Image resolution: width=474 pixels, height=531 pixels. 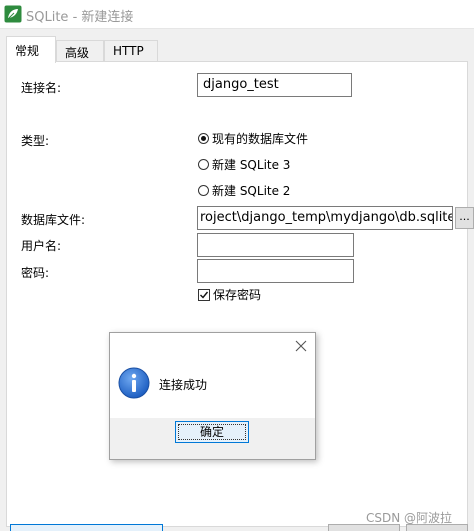 I want to click on type-label: 类型:, so click(x=35, y=141).